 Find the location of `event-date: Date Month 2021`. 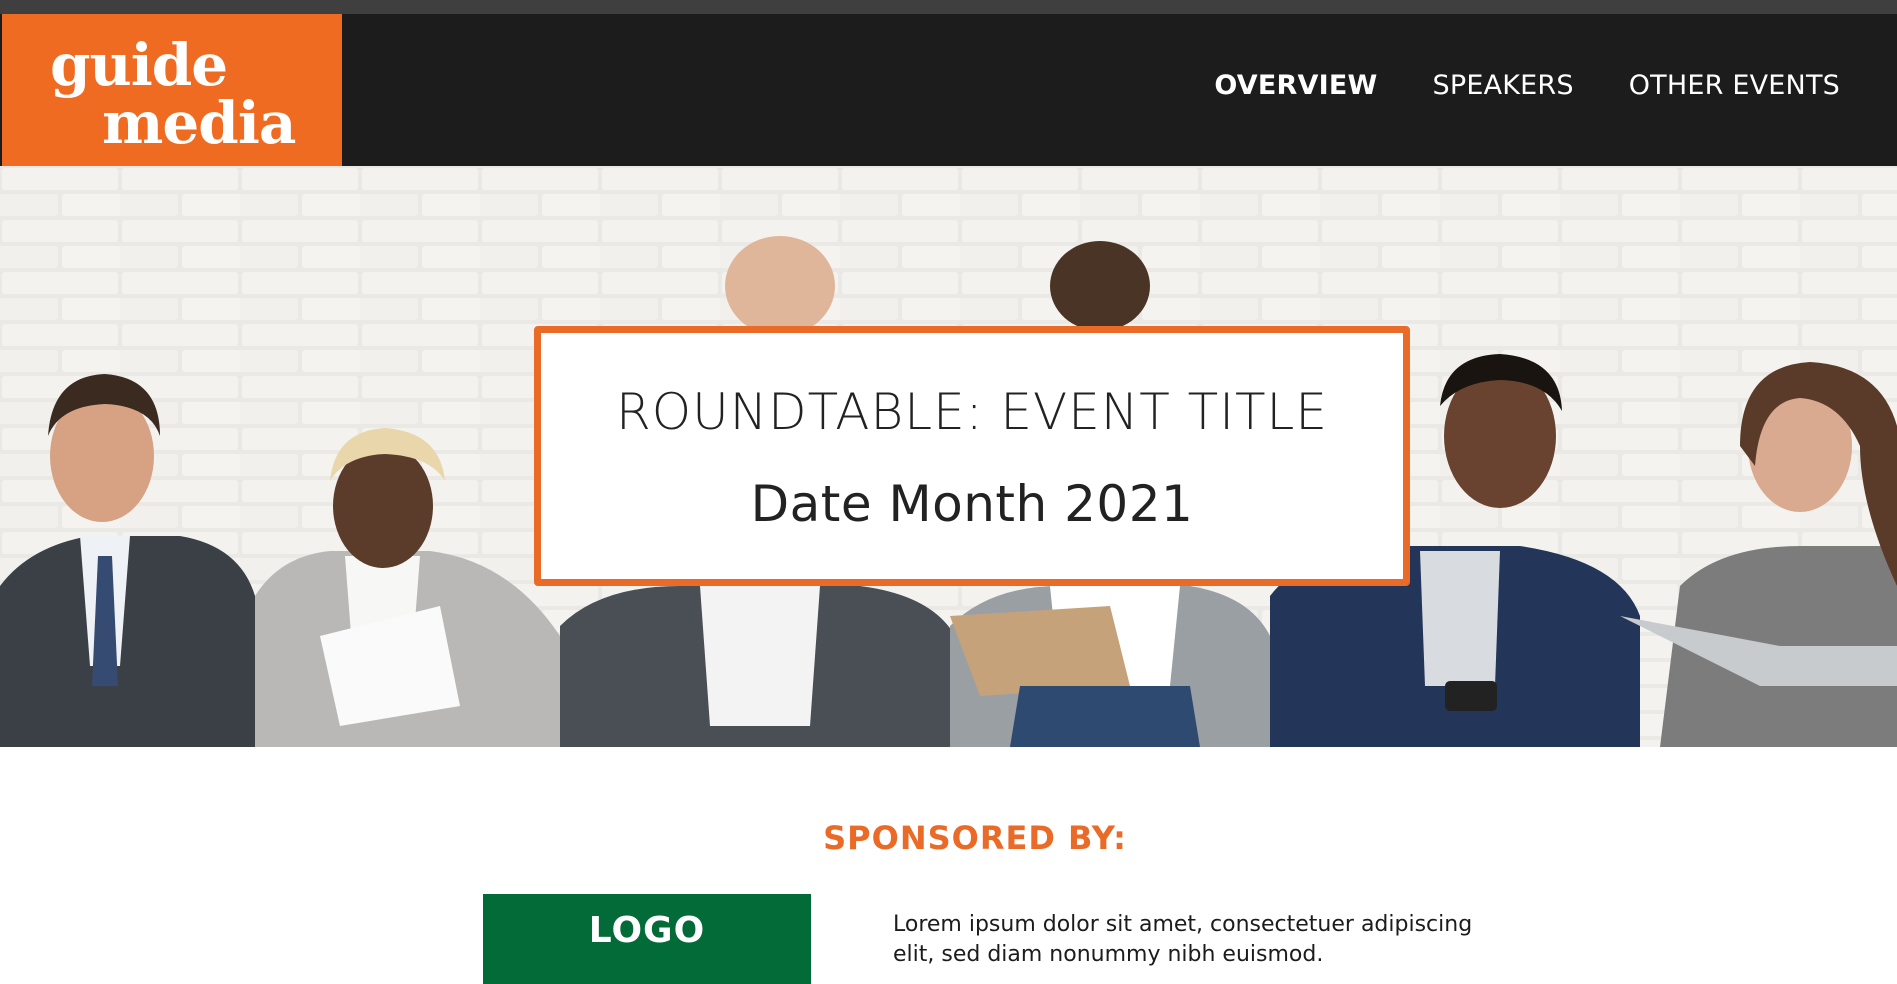

event-date: Date Month 2021 is located at coordinates (972, 504).